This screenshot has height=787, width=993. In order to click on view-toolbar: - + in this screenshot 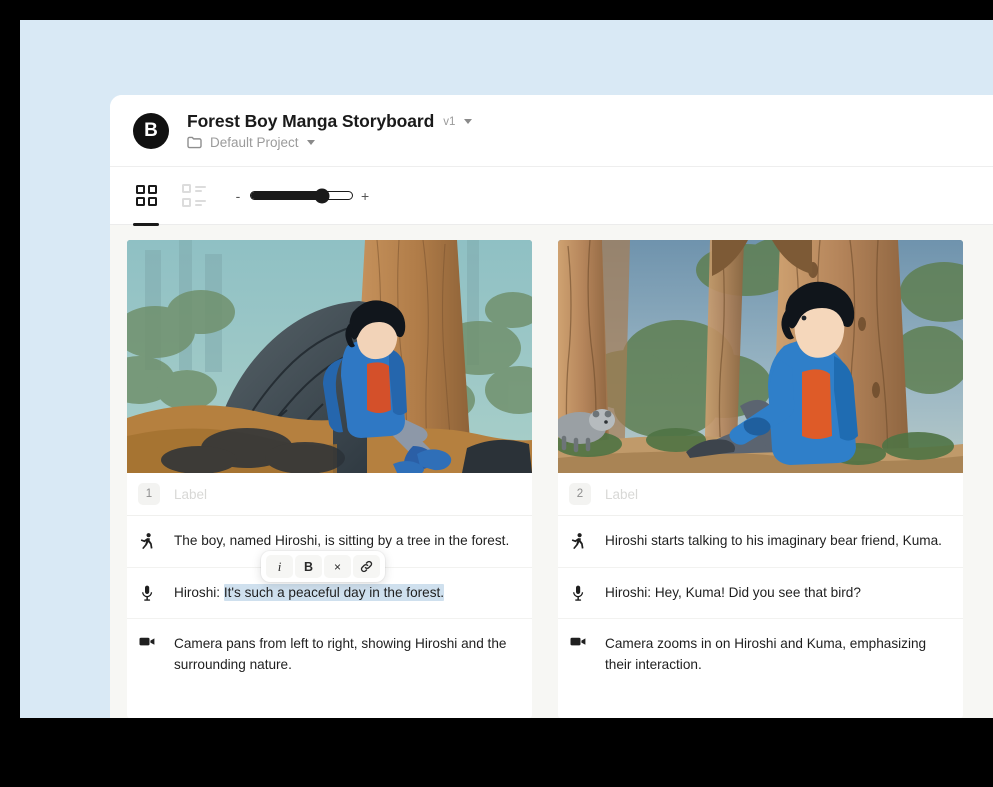, I will do `click(551, 196)`.